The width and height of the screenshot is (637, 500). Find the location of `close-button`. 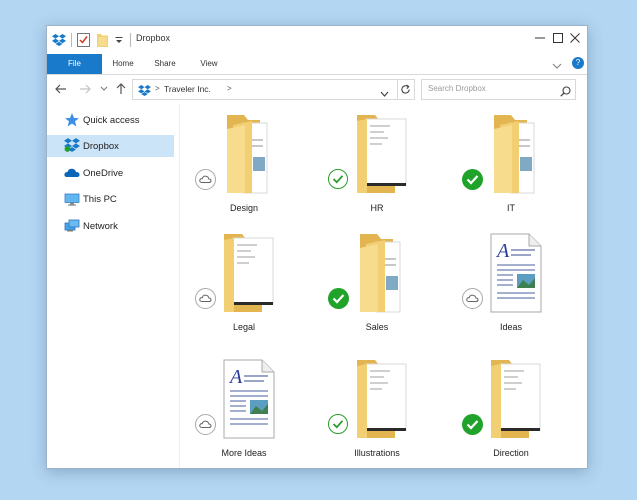

close-button is located at coordinates (575, 38).